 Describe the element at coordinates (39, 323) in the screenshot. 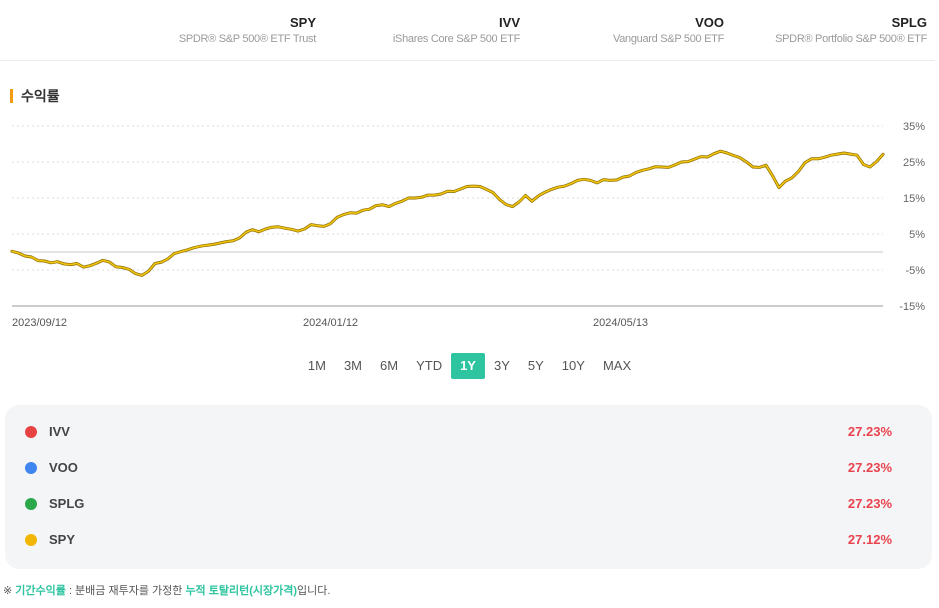

I see `x-tick-label: 2023/09/12` at that location.